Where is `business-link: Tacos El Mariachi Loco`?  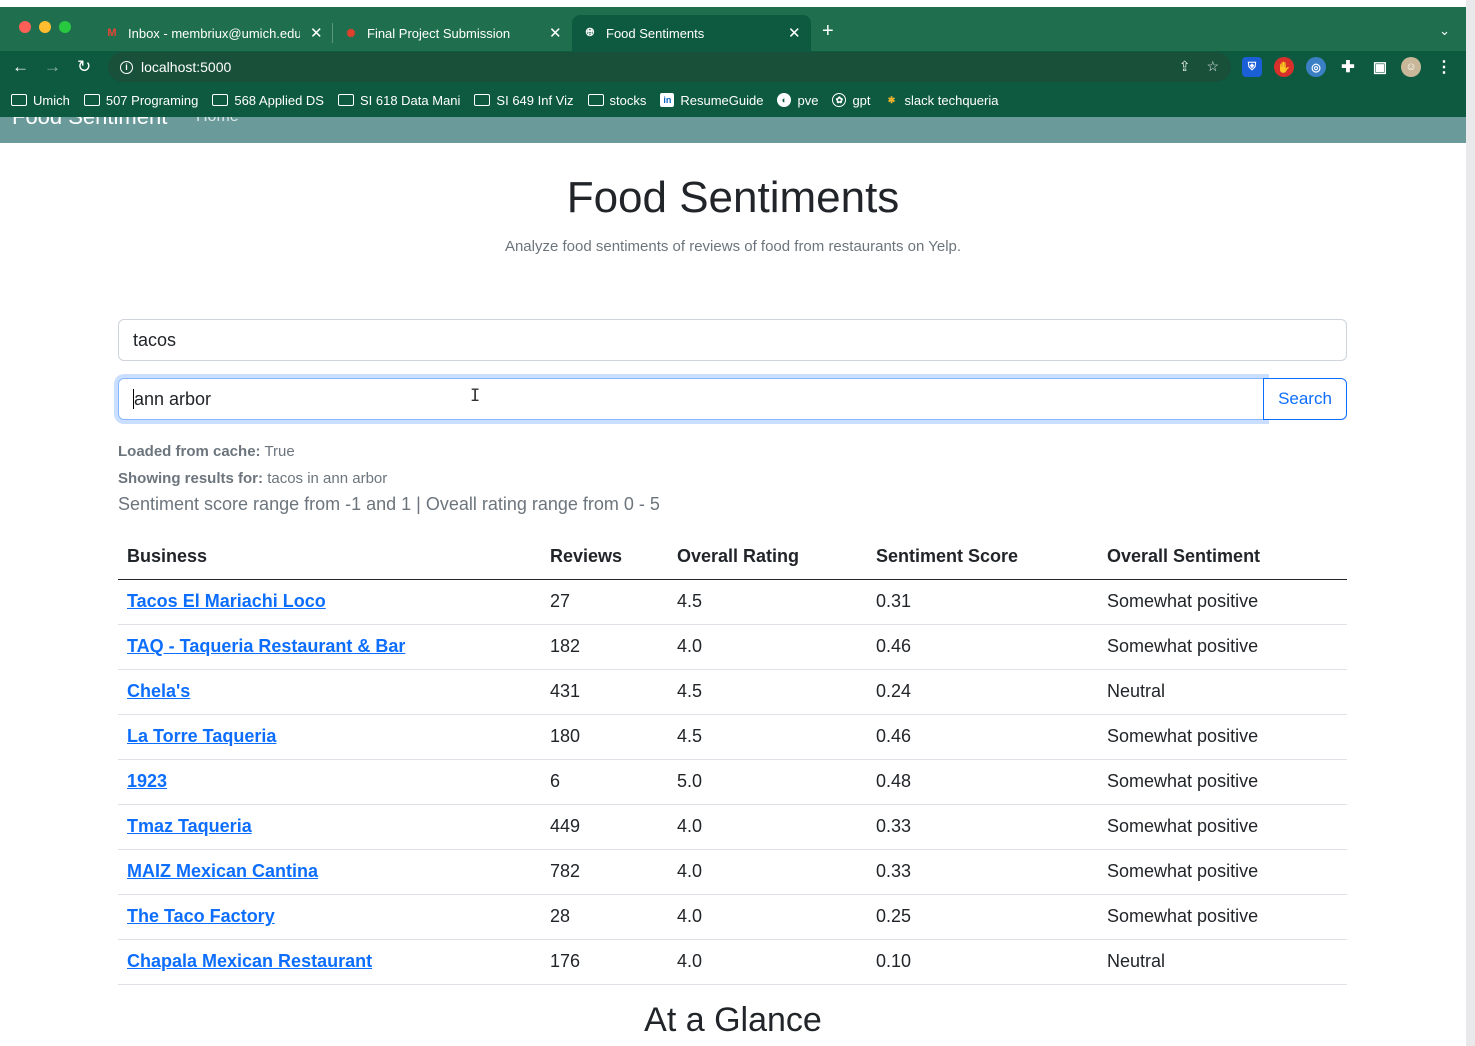 business-link: Tacos El Mariachi Loco is located at coordinates (226, 601).